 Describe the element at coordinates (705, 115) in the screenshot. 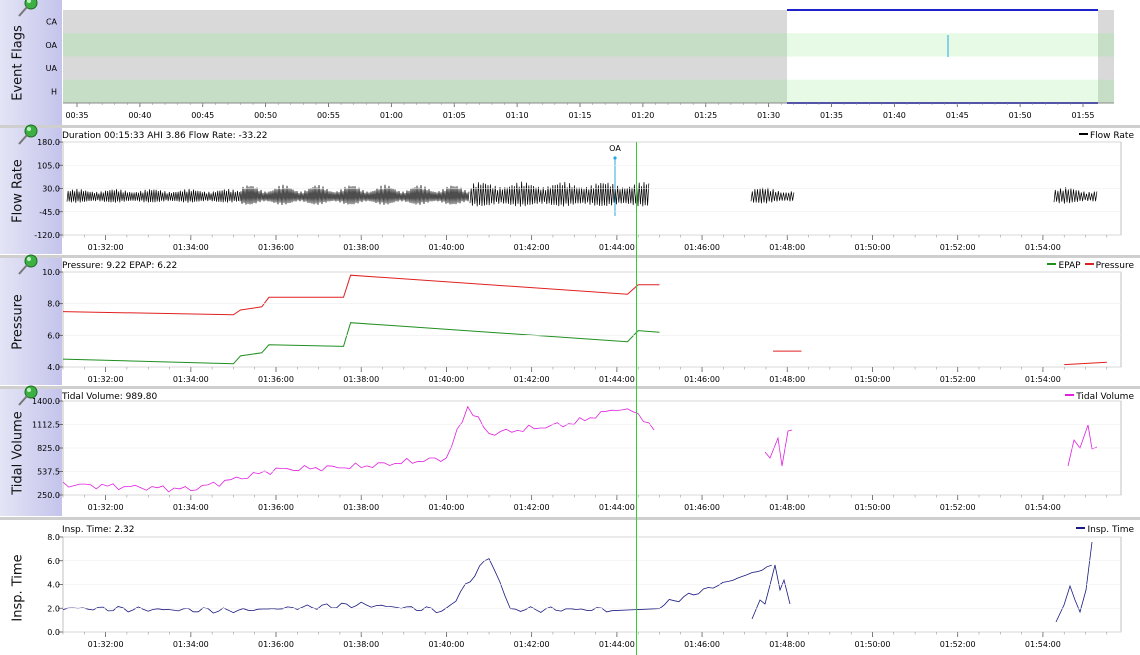

I see `x-tick-label: 01:25` at that location.